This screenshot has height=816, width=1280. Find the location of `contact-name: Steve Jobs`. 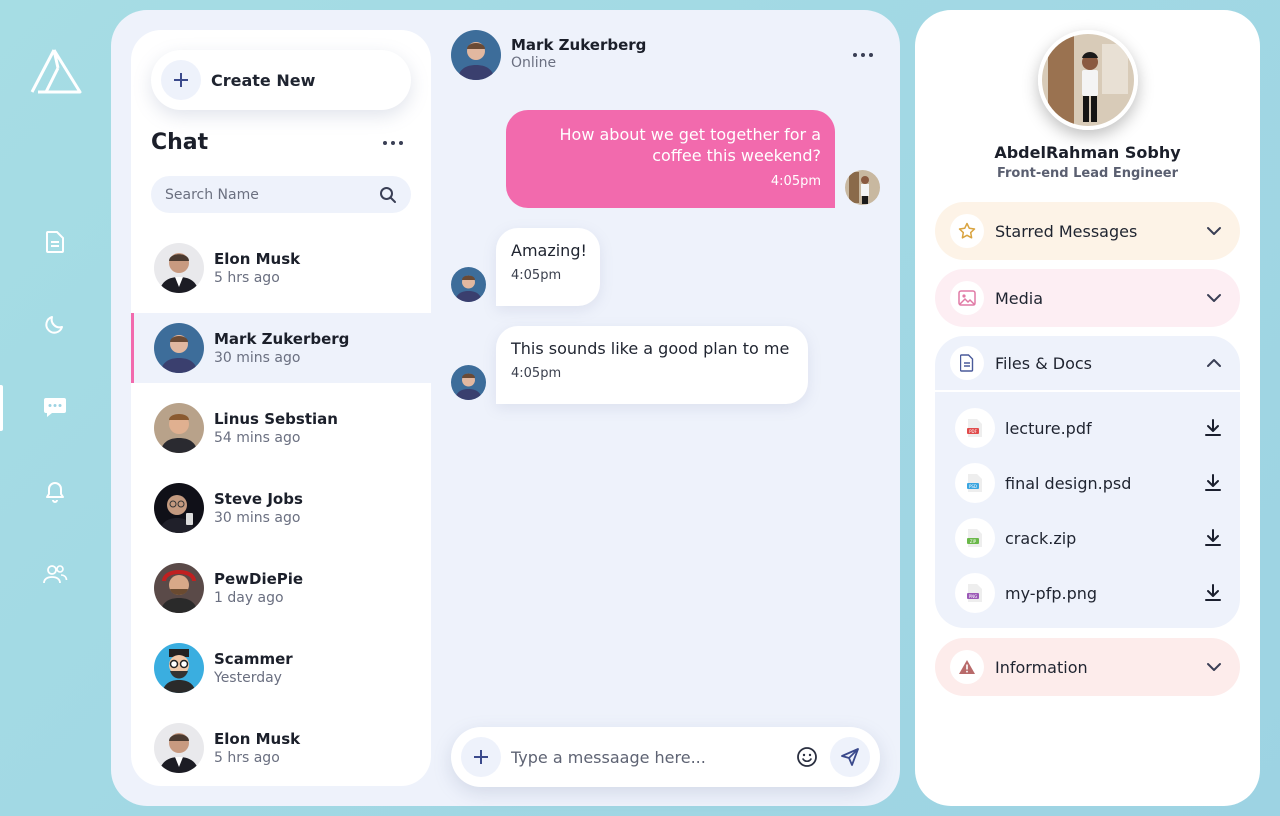

contact-name: Steve Jobs is located at coordinates (258, 498).